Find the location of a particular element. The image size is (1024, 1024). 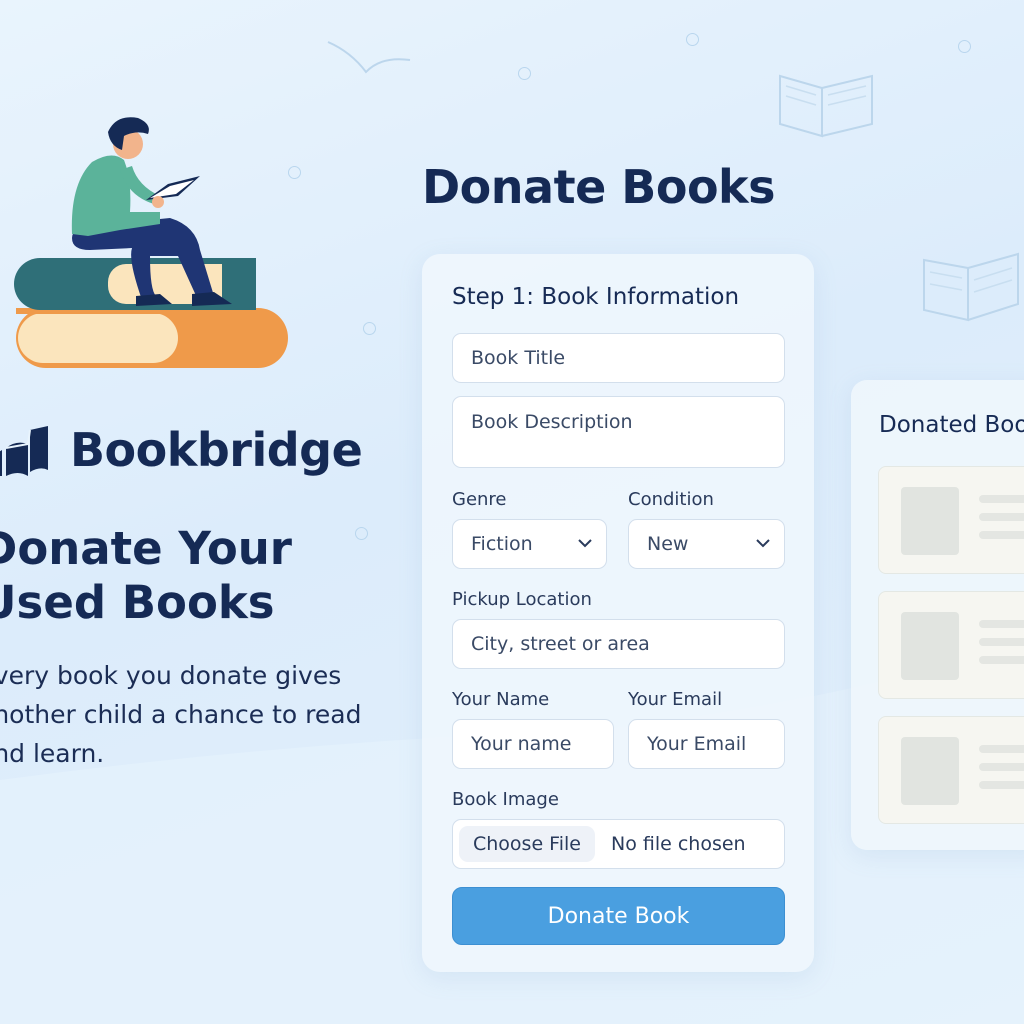

hero-headline: Donate Your Used Books is located at coordinates (155, 576).